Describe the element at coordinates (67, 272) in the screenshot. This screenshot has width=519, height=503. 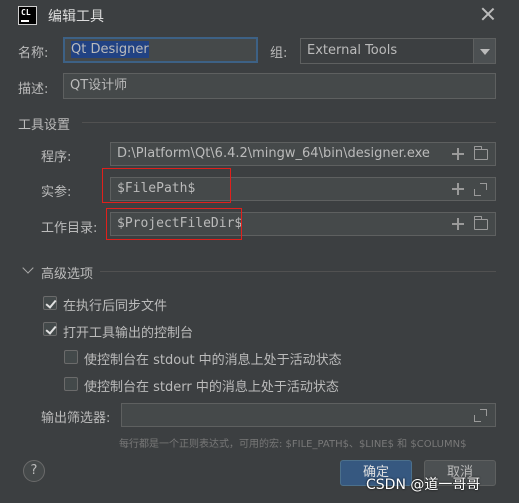
I see `advanced-heading: 高级选项` at that location.